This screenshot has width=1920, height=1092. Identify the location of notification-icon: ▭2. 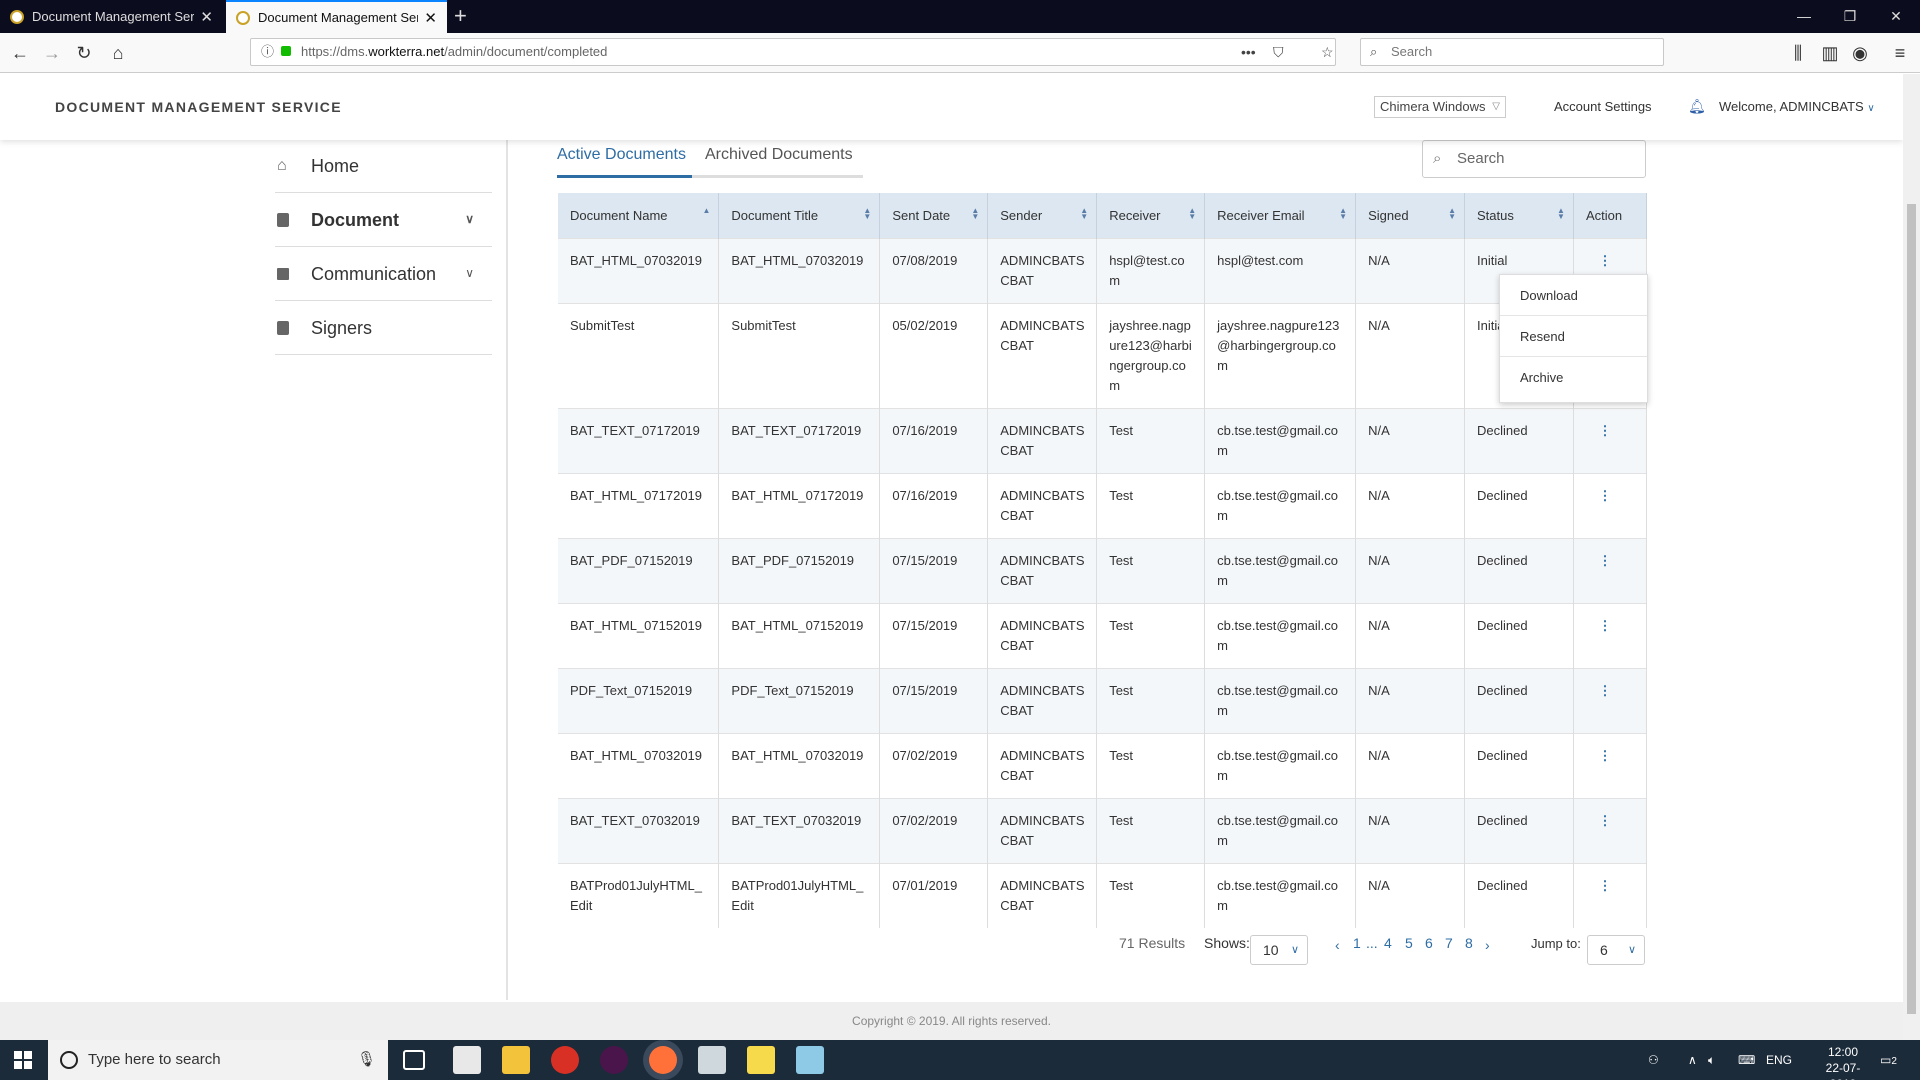
(1888, 1061).